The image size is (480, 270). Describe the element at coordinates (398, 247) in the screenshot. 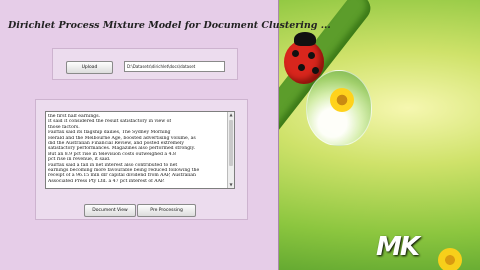

I see `logo: MK` at that location.